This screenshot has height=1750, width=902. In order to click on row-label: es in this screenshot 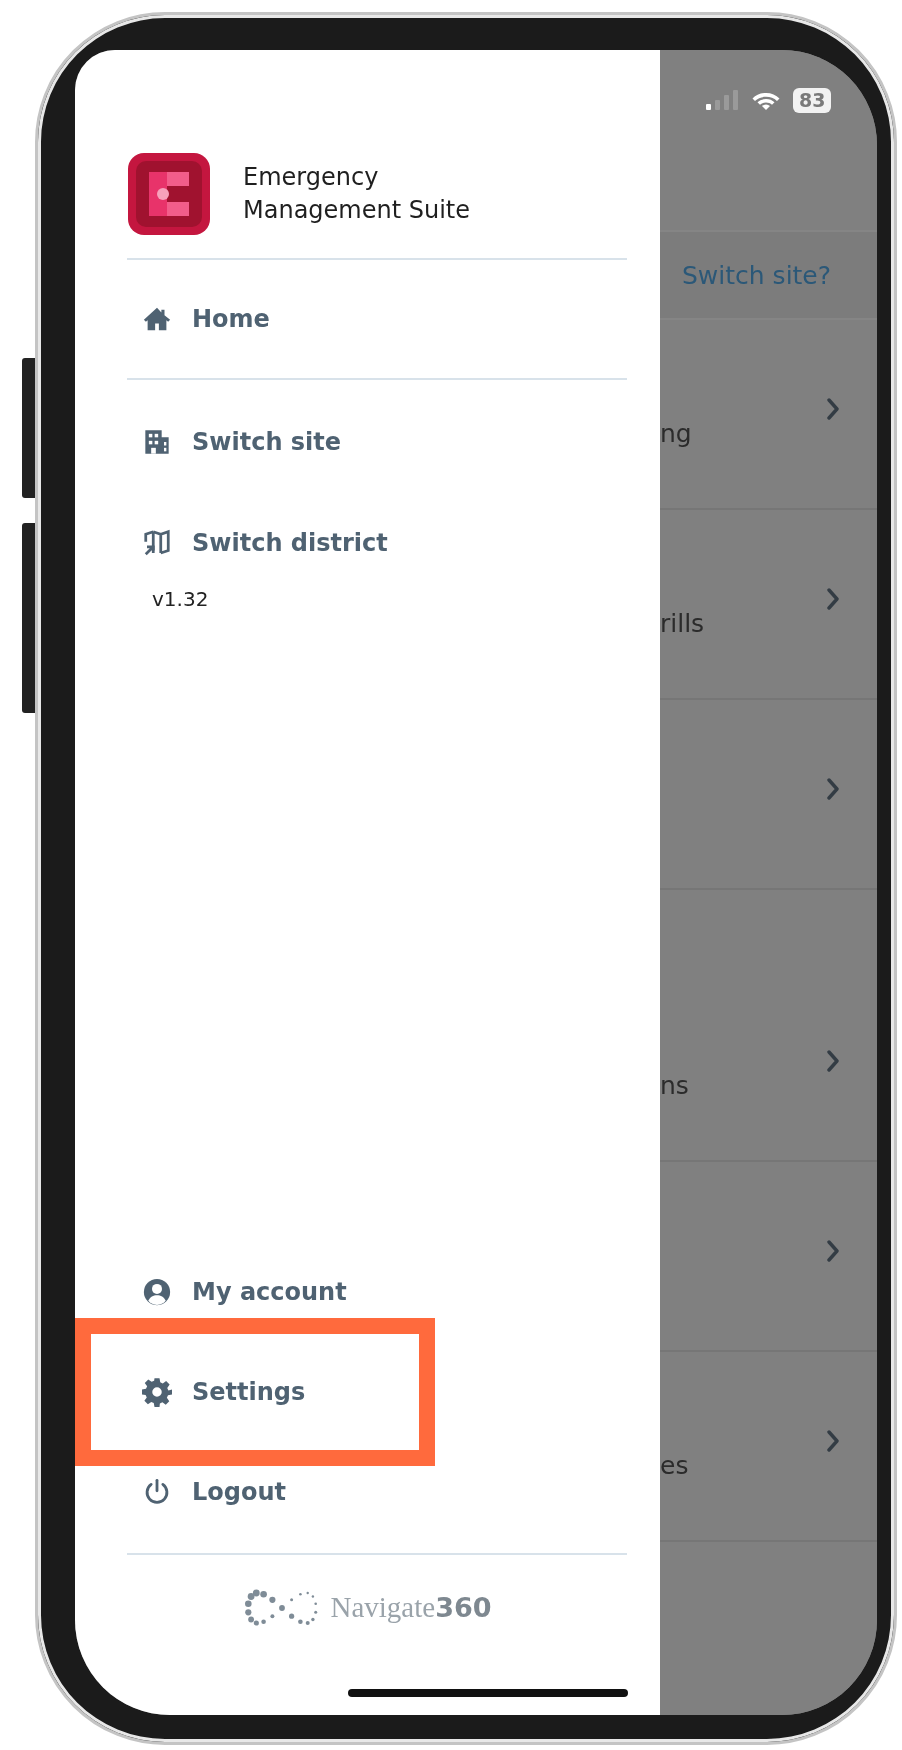, I will do `click(674, 1466)`.